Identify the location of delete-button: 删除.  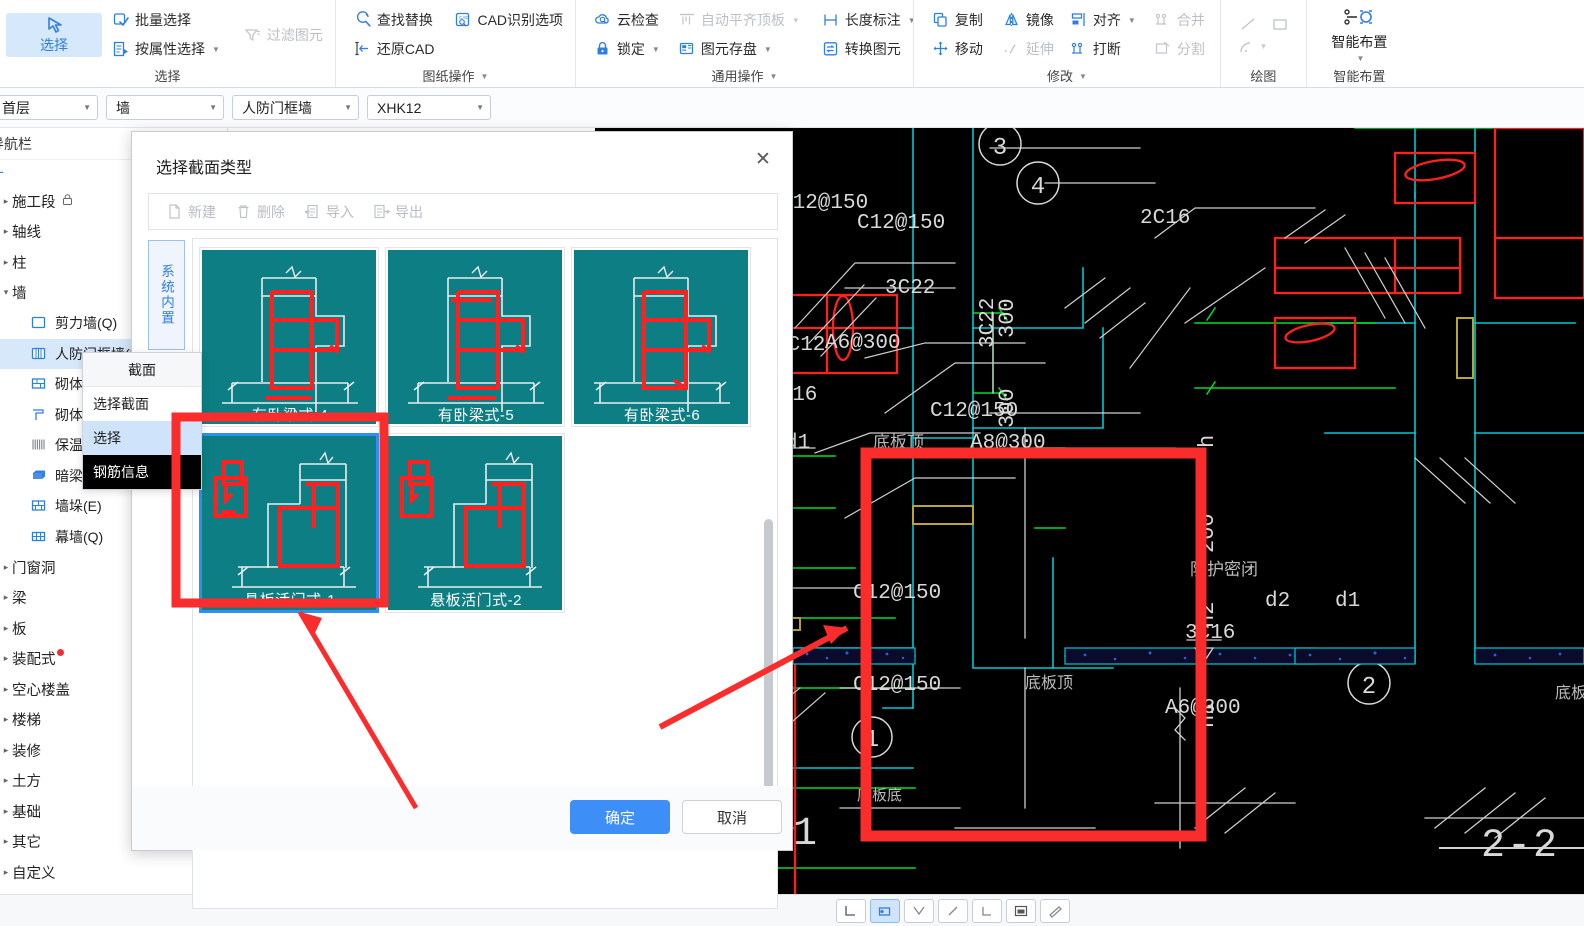
(260, 212).